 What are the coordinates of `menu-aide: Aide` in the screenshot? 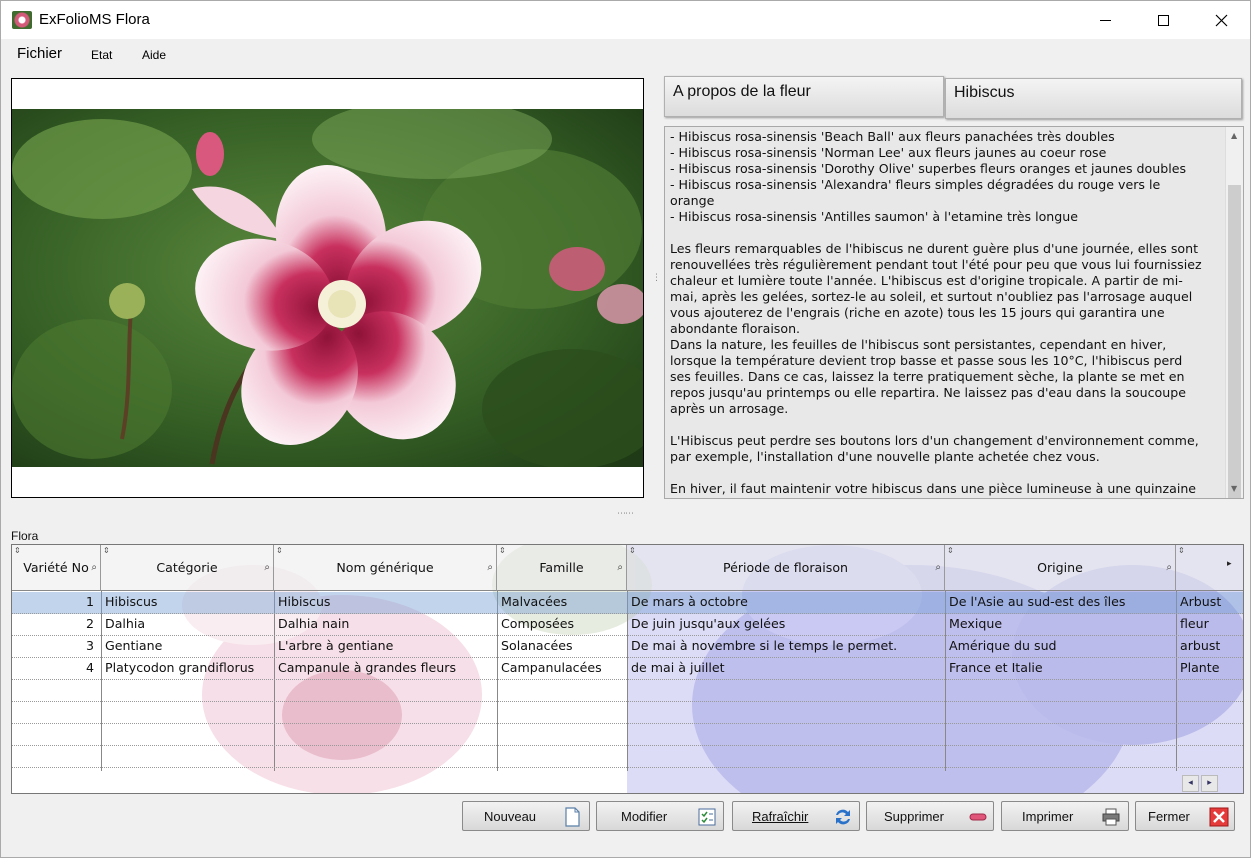 It's located at (154, 55).